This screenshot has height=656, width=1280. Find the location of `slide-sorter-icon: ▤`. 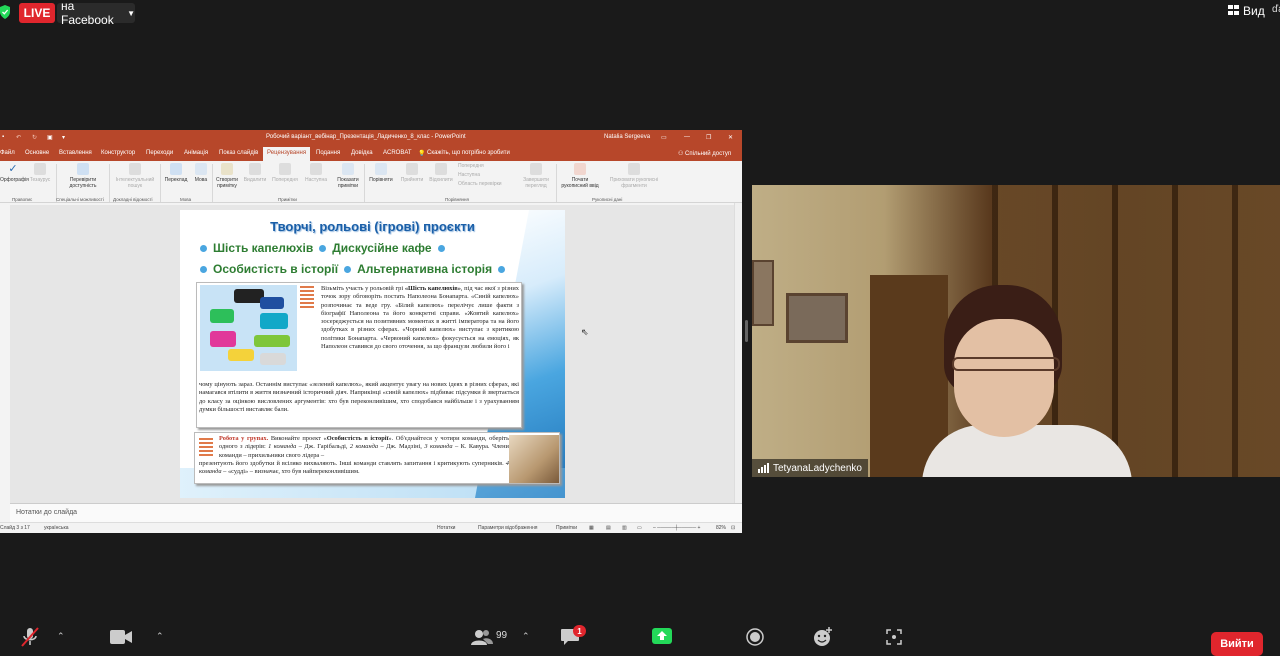

slide-sorter-icon: ▤ is located at coordinates (608, 528).